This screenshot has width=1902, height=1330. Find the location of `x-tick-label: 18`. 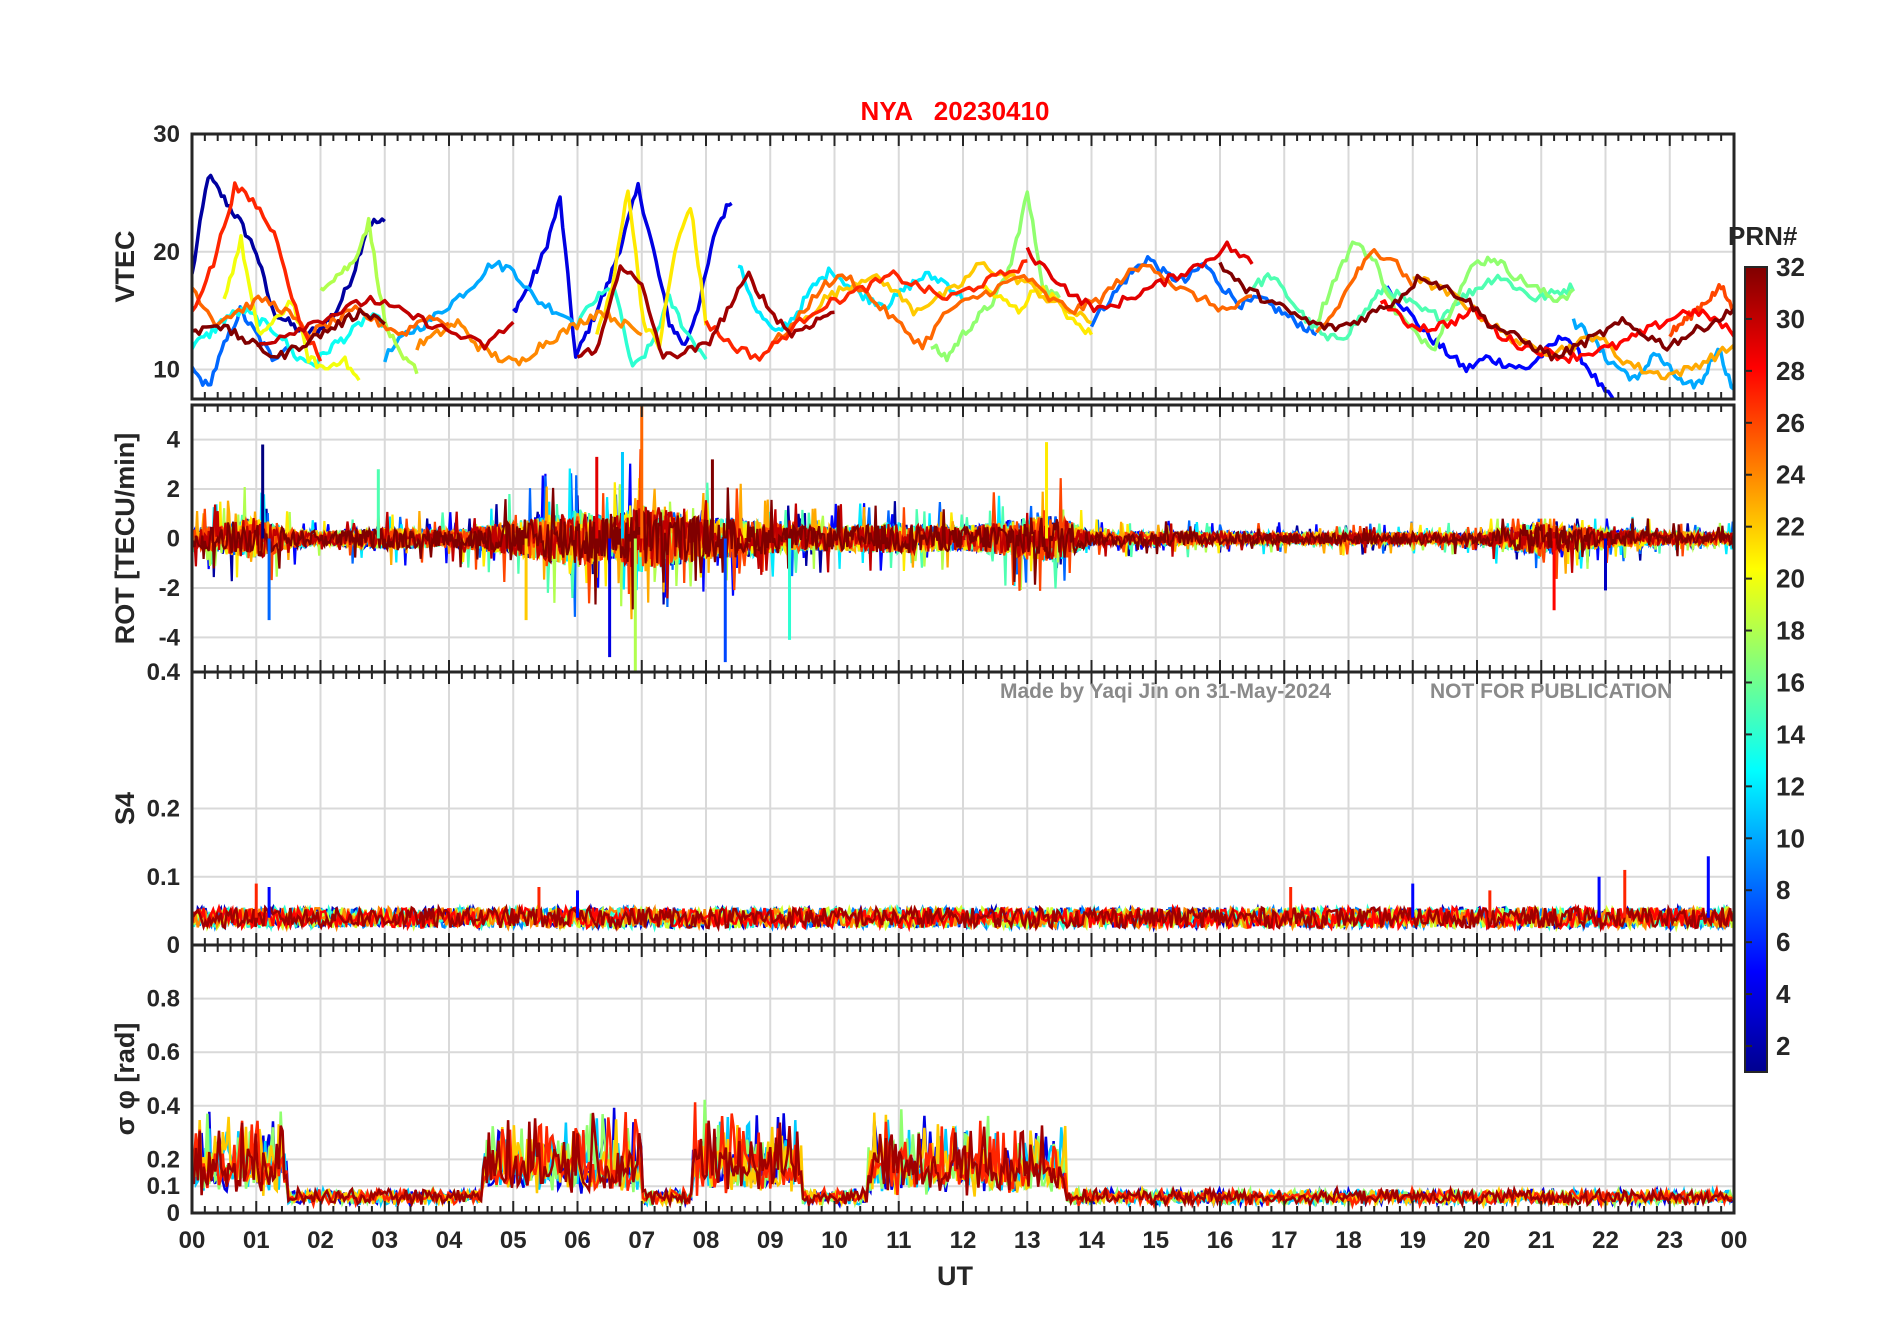

x-tick-label: 18 is located at coordinates (1348, 1240).